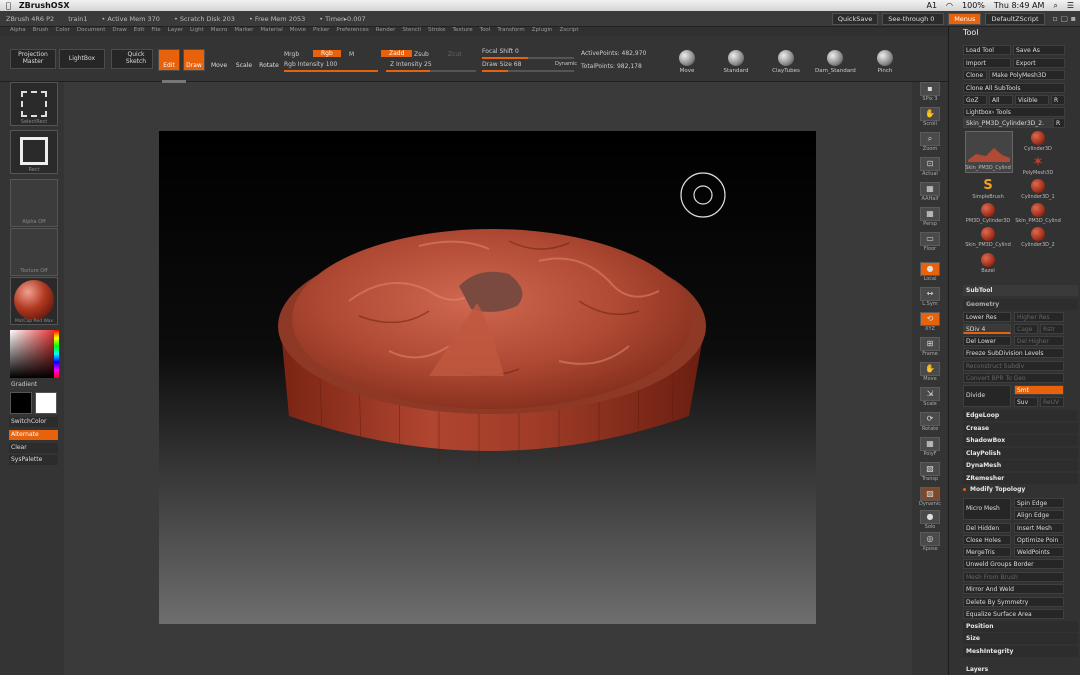  I want to click on window-buttons: ▫ ▢ ▪, so click(1064, 18).